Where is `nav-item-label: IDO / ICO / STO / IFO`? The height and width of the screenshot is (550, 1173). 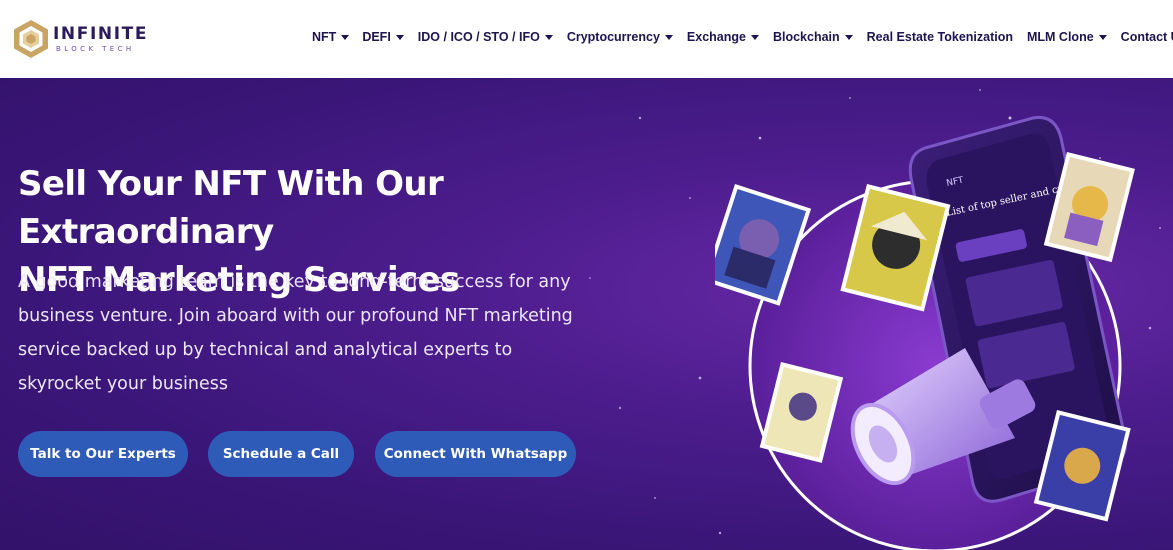 nav-item-label: IDO / ICO / STO / IFO is located at coordinates (478, 37).